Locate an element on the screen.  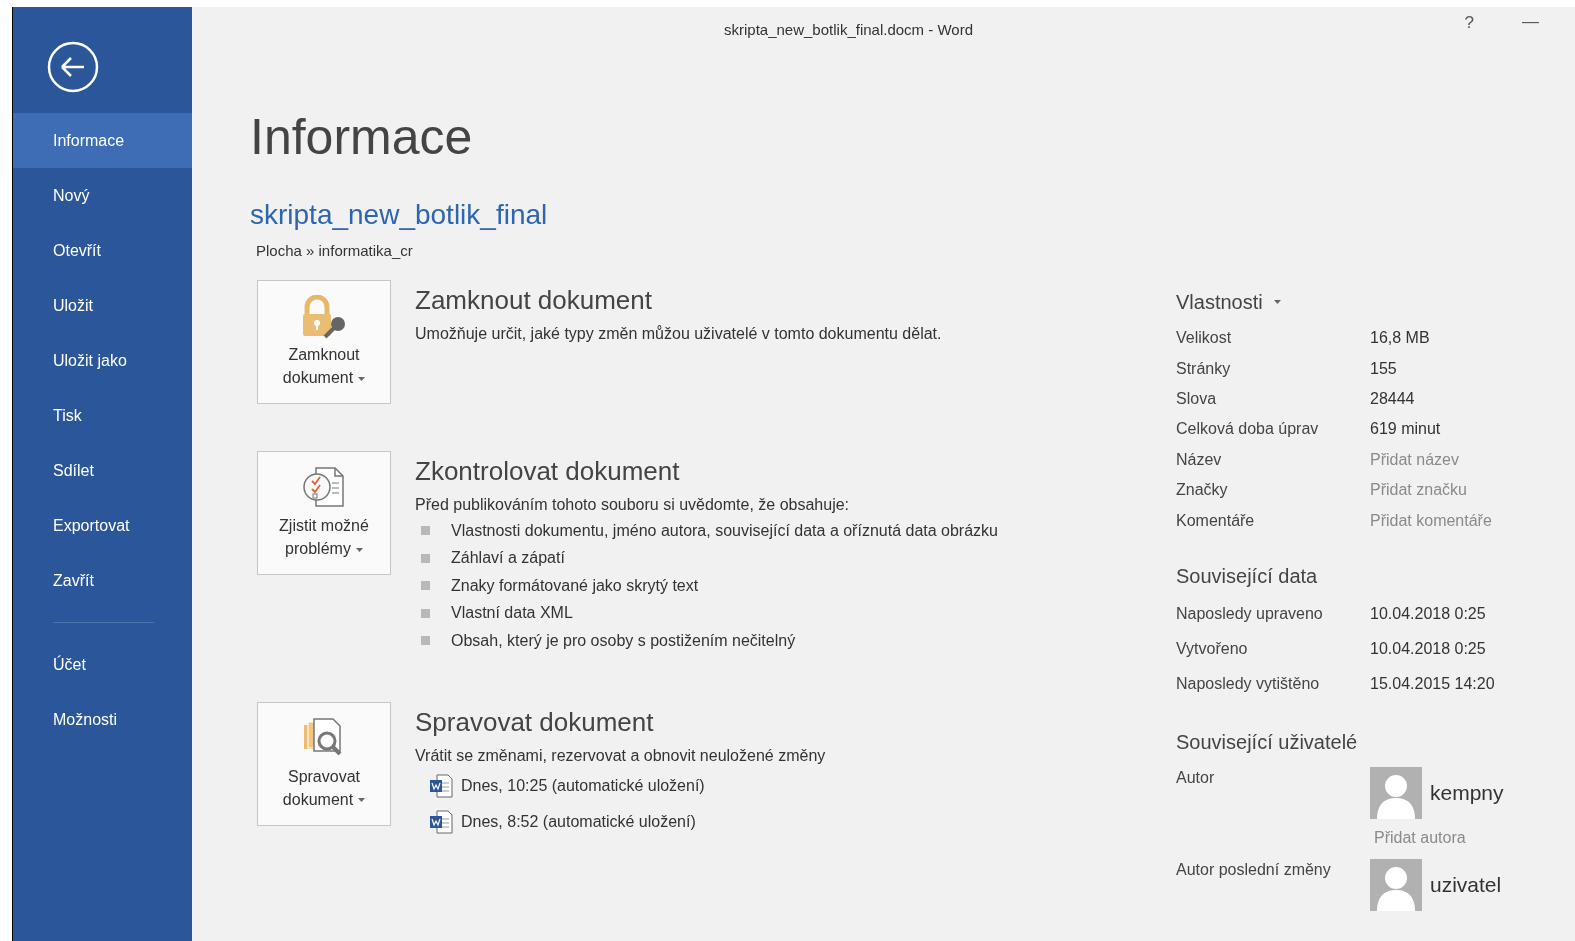
section-title: Zamknout dokument is located at coordinates (534, 300).